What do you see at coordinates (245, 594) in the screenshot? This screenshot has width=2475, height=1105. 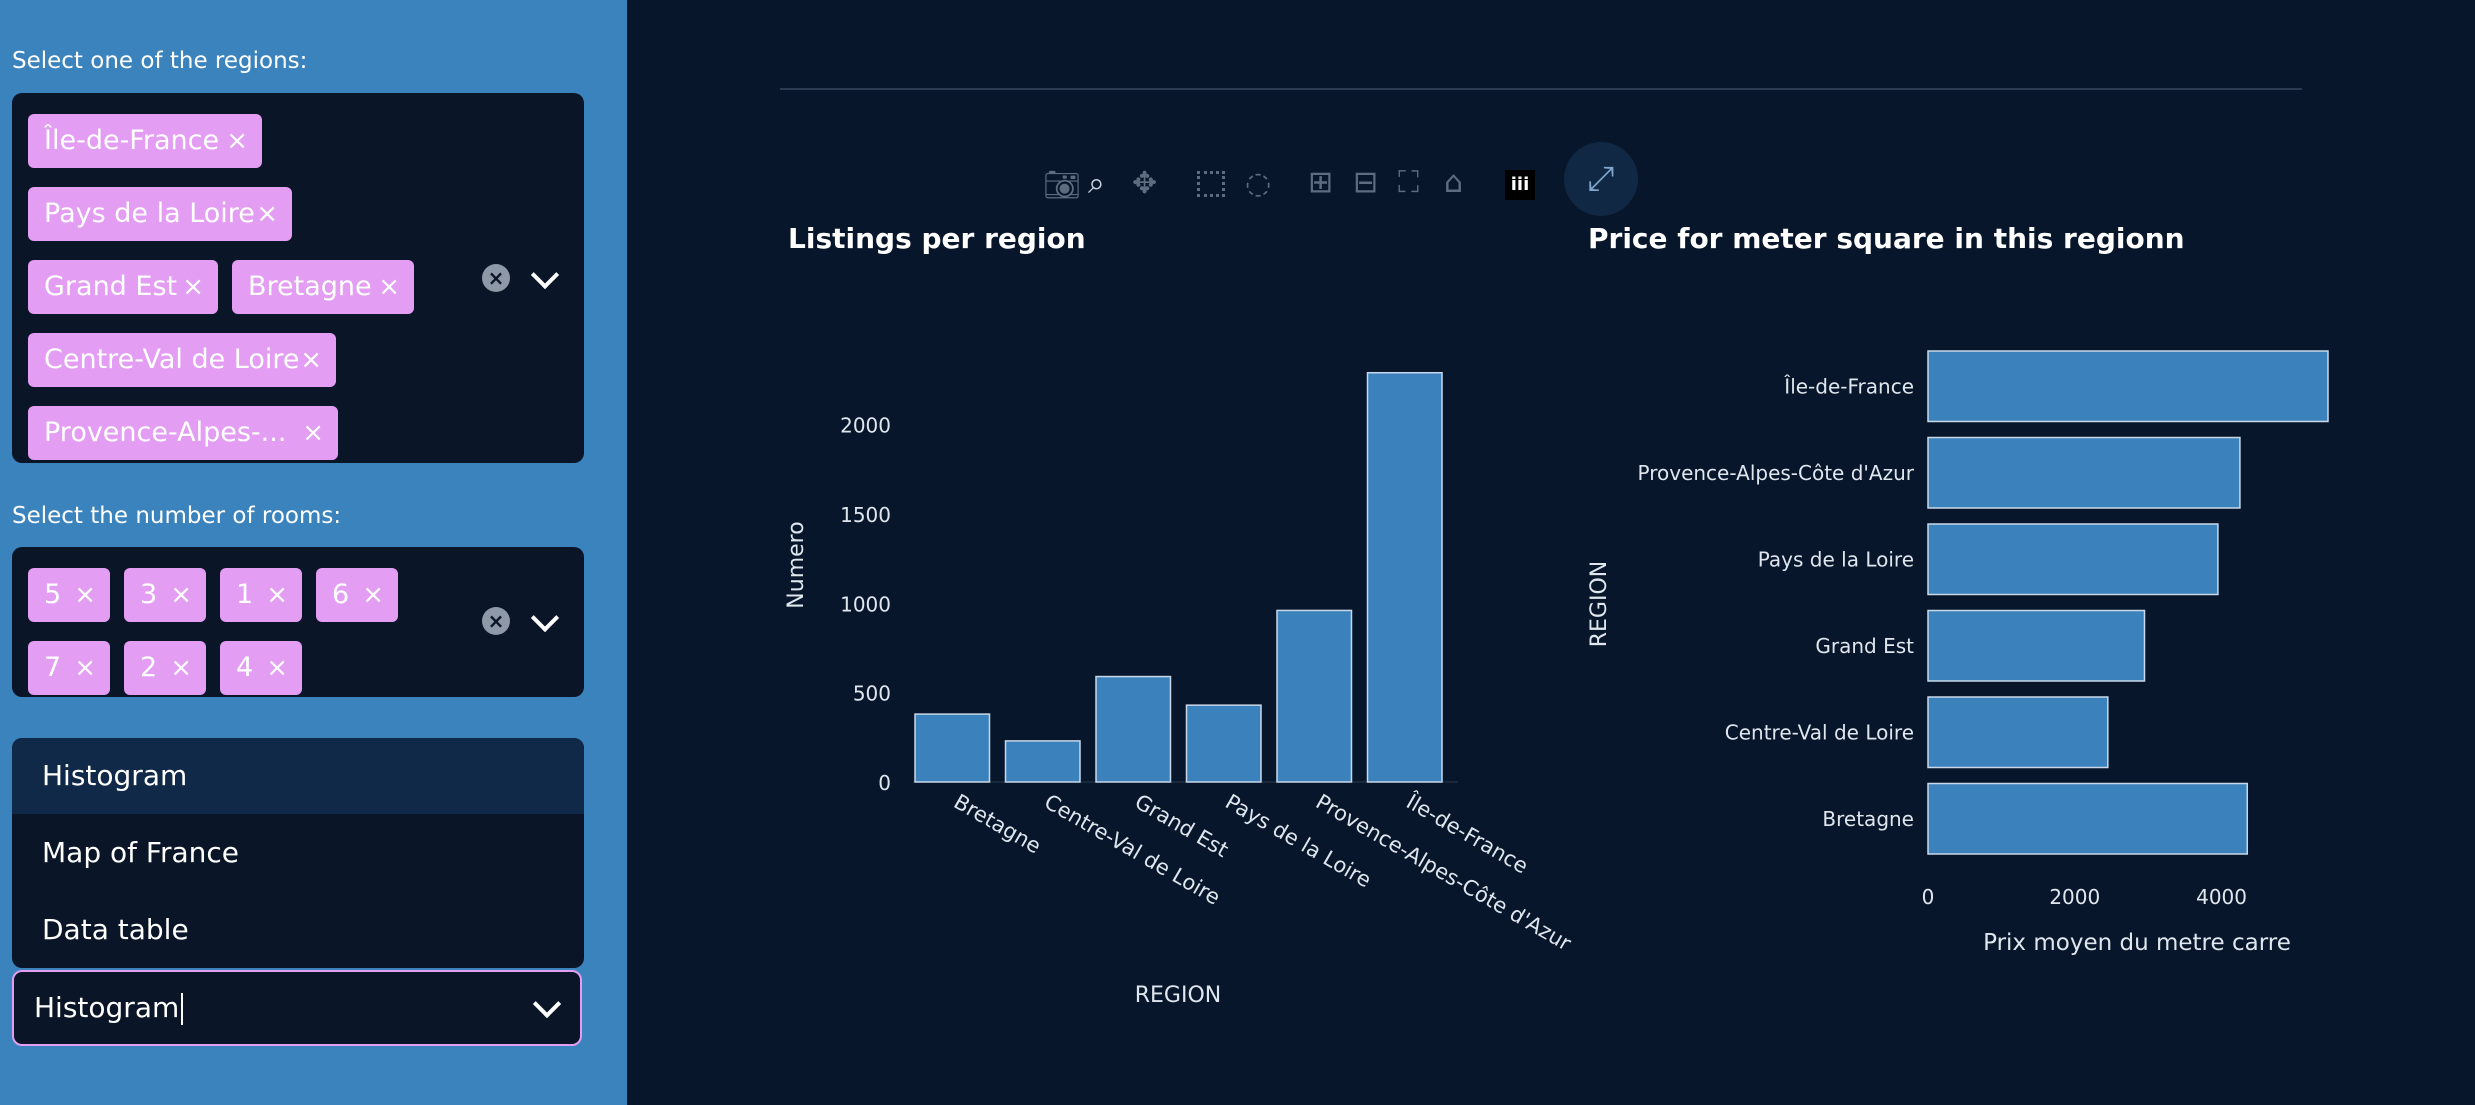 I see `chip-label: 1` at bounding box center [245, 594].